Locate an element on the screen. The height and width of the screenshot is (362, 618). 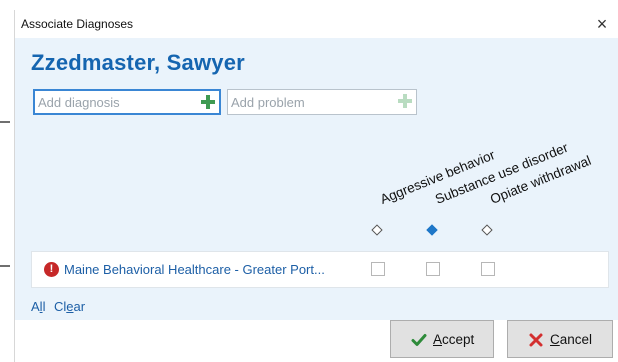
select-all-link: All is located at coordinates (38, 306).